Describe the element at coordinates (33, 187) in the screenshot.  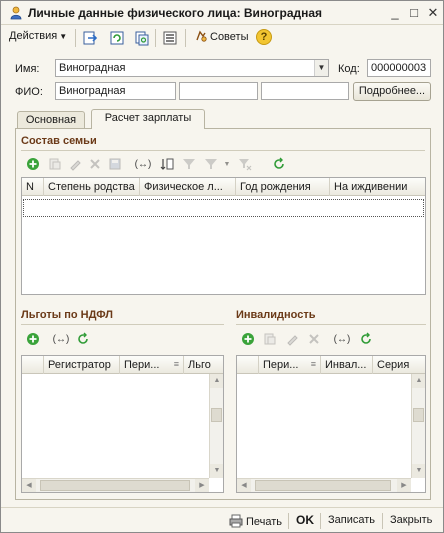
I see `column-header: N` at that location.